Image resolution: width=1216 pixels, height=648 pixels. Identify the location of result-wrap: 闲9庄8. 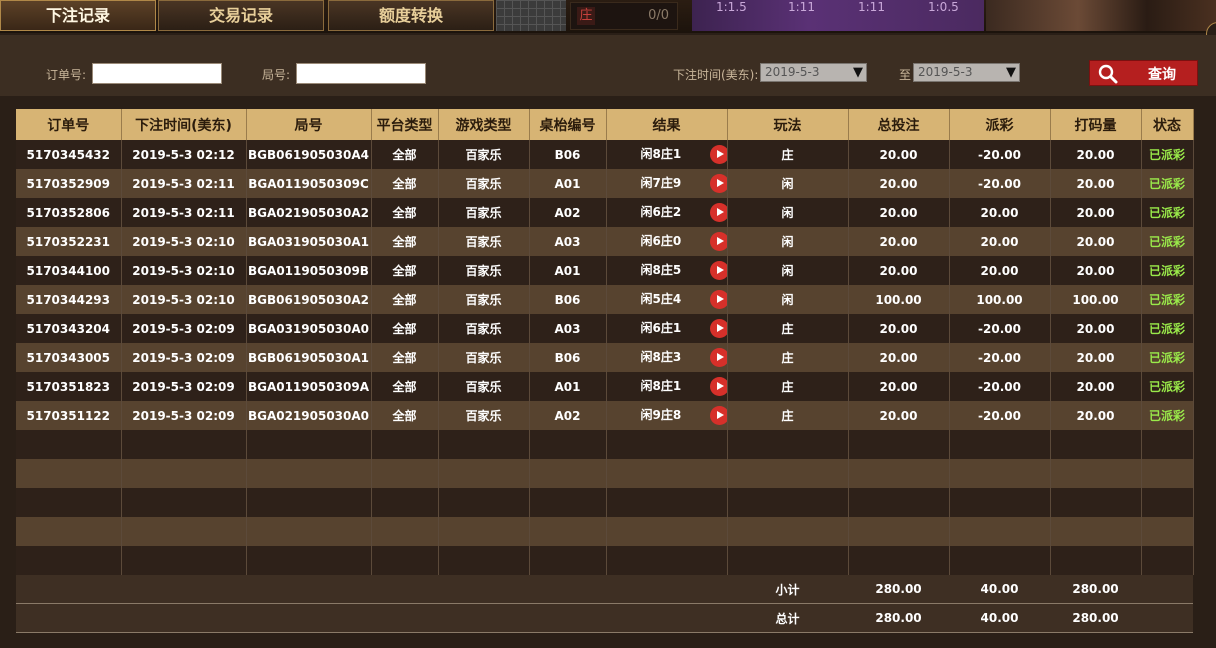
(666, 415).